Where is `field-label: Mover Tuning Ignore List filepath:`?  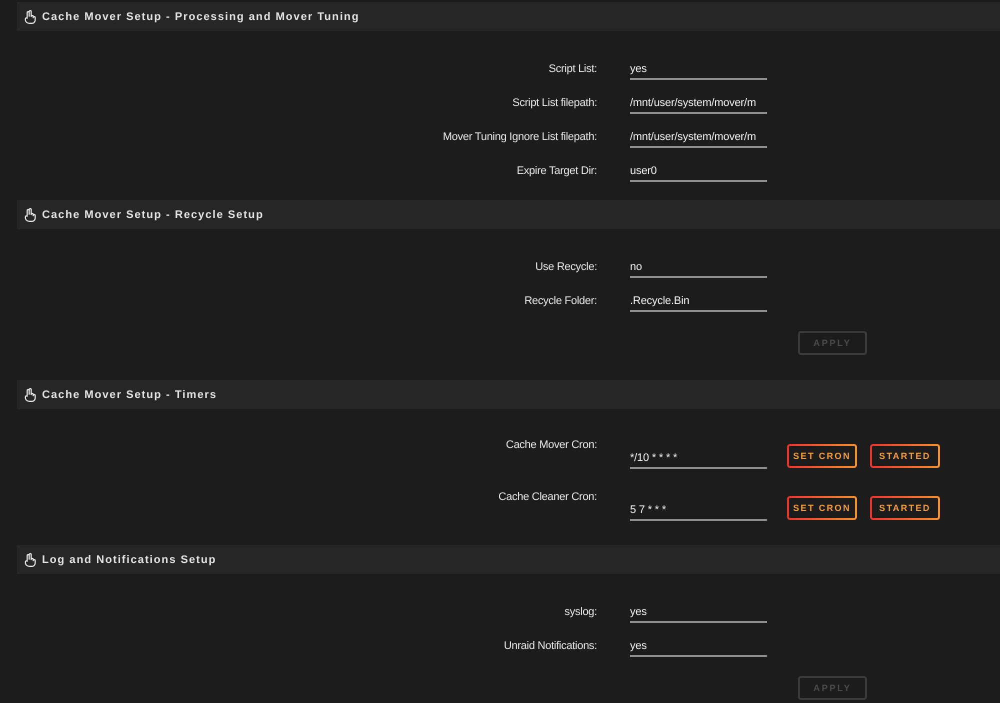
field-label: Mover Tuning Ignore List filepath: is located at coordinates (519, 137).